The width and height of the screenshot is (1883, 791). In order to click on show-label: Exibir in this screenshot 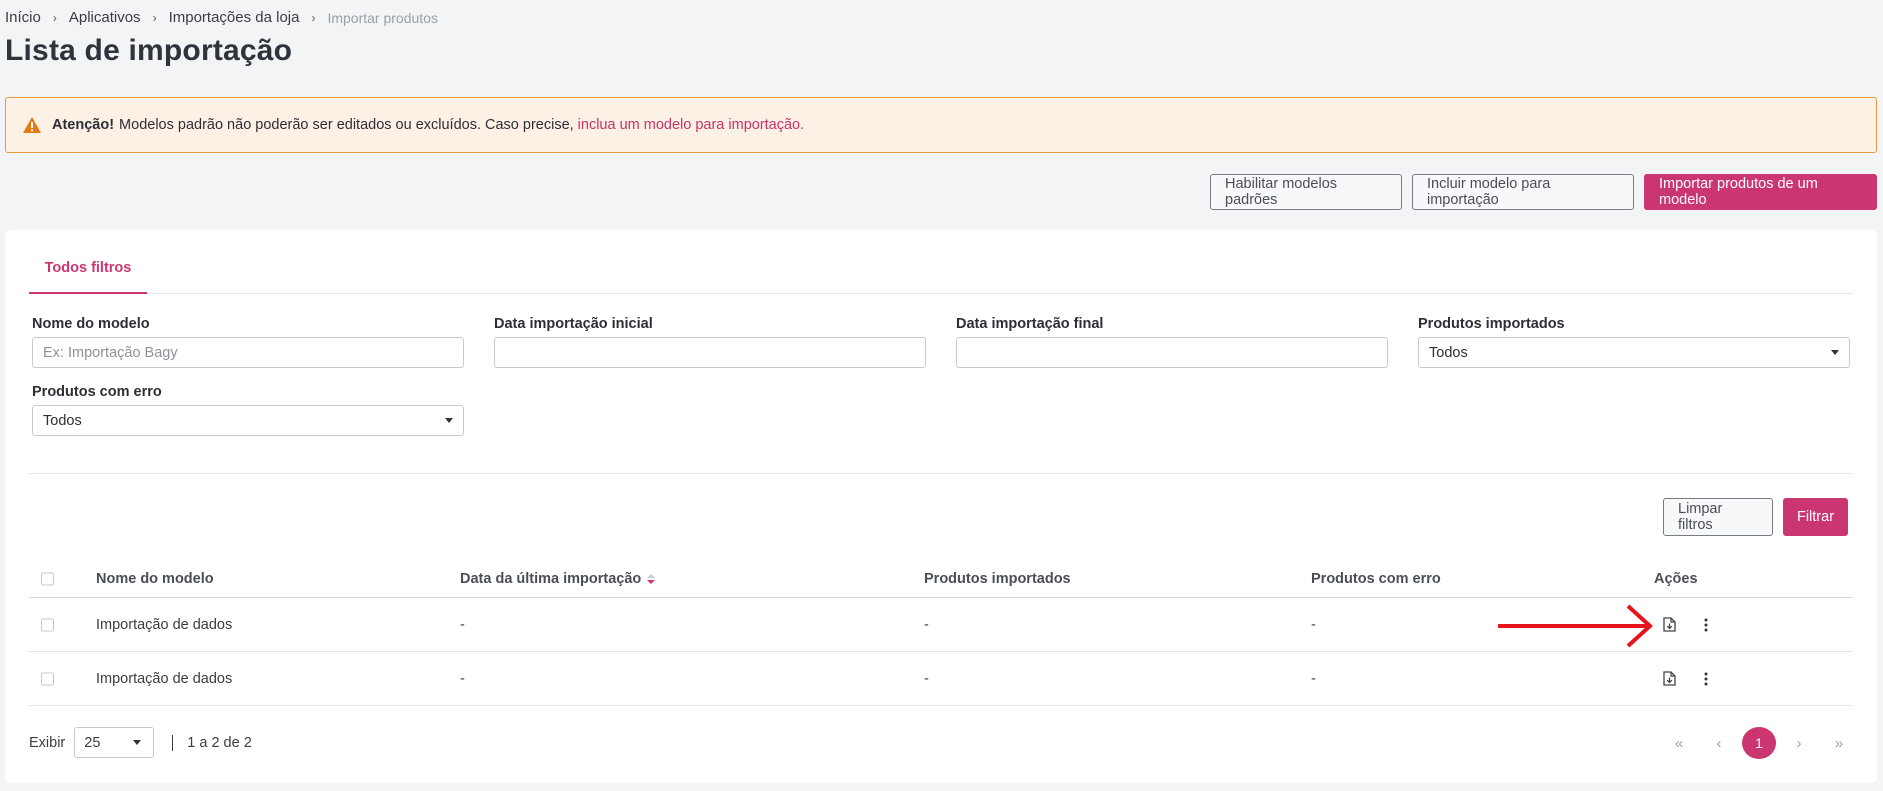, I will do `click(47, 742)`.